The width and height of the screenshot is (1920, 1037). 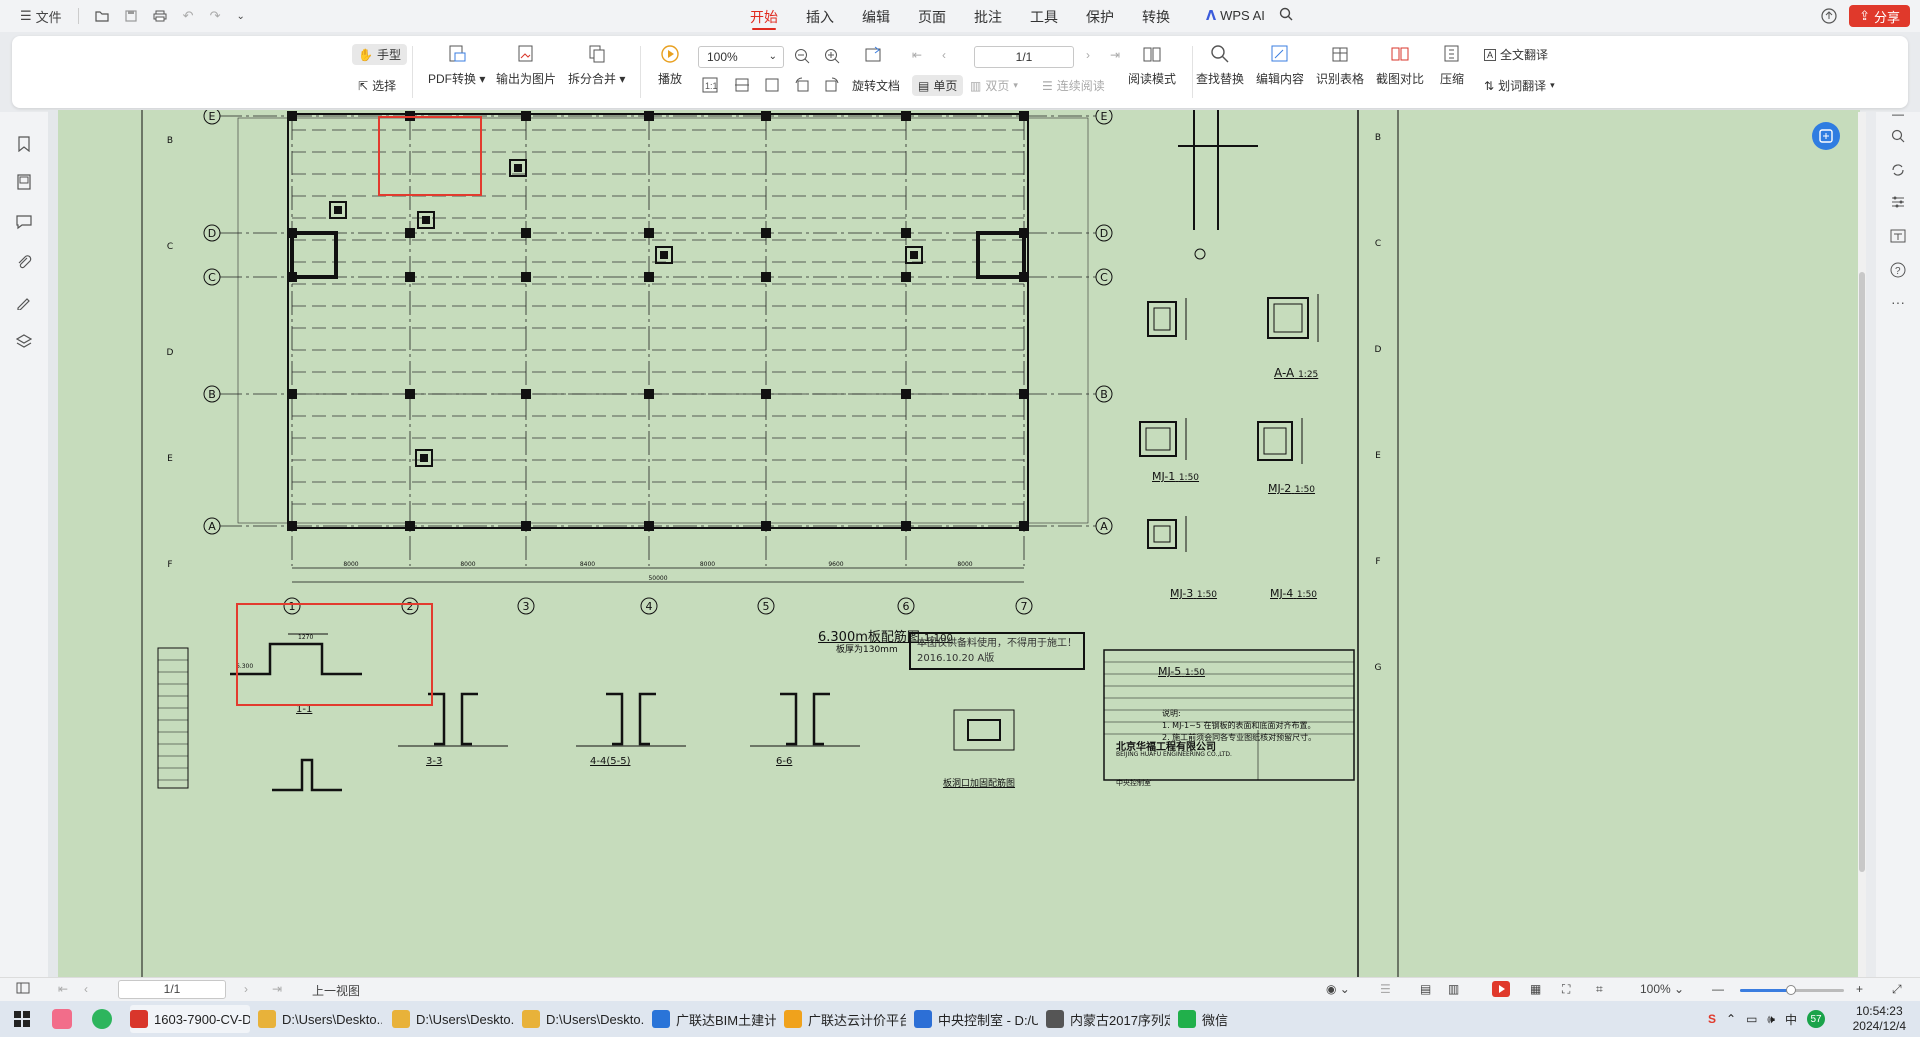 What do you see at coordinates (670, 64) in the screenshot?
I see `play-button: 播放` at bounding box center [670, 64].